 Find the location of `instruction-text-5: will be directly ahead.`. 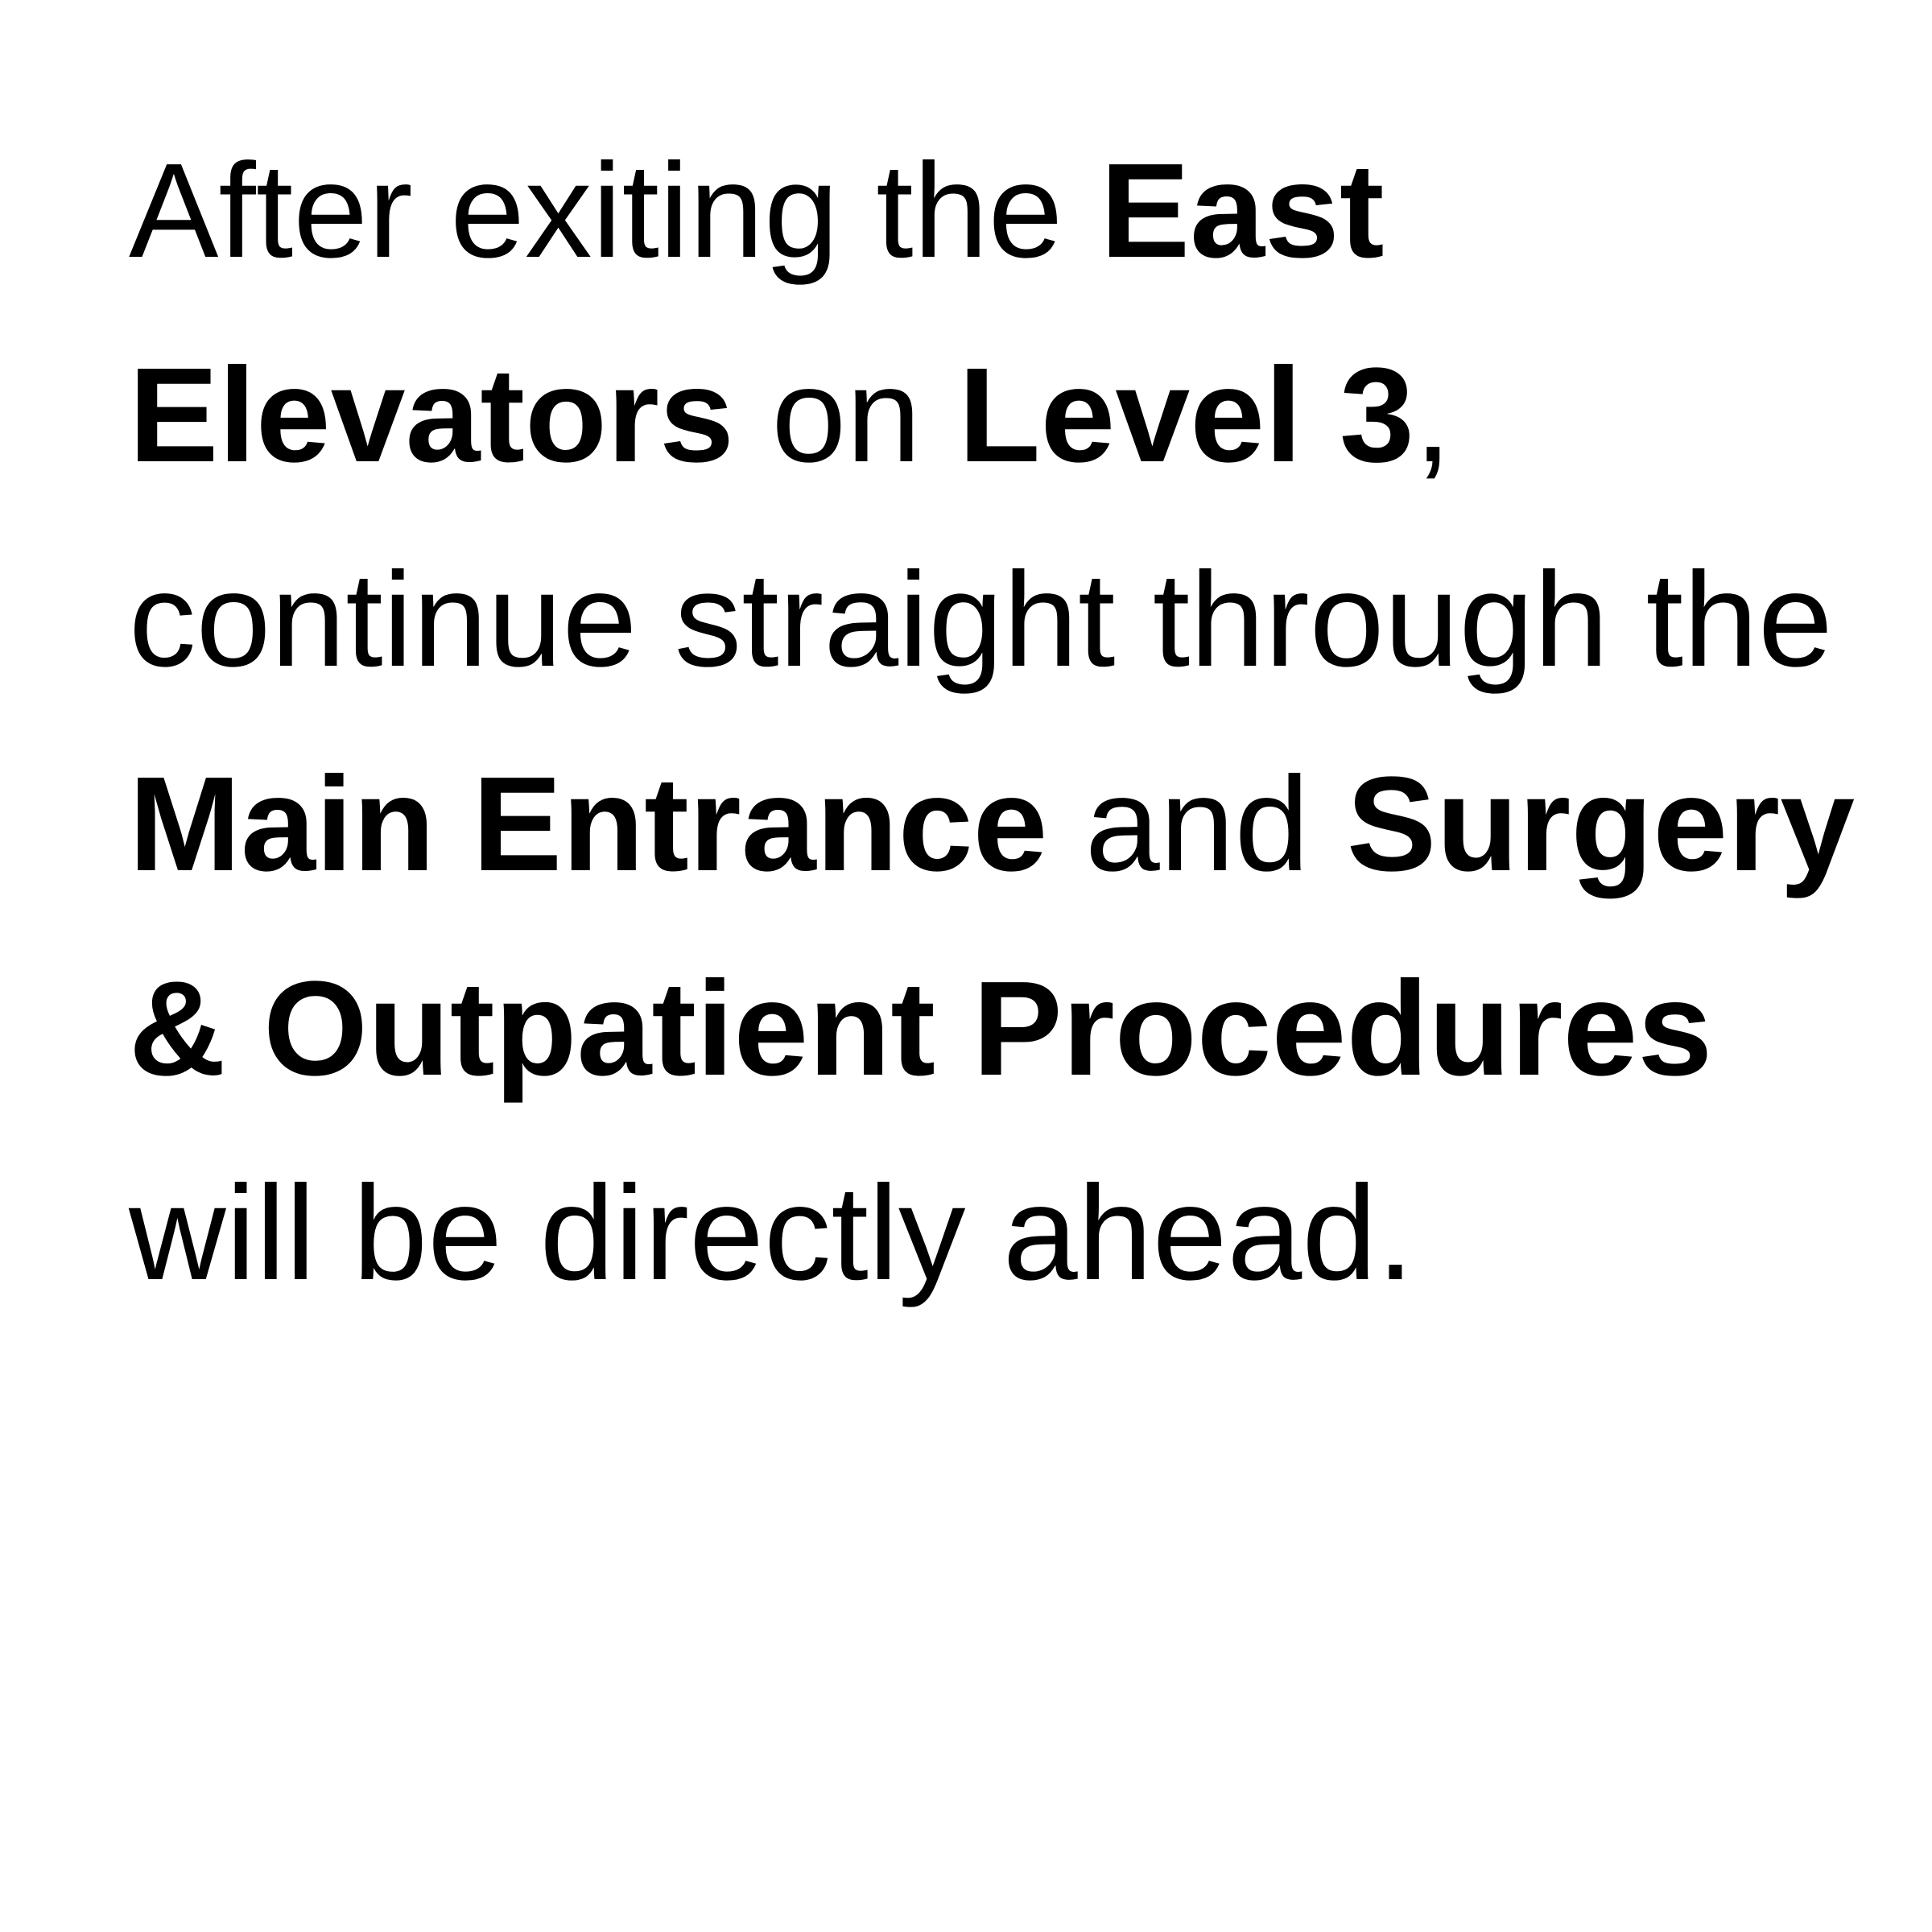

instruction-text-5: will be directly ahead. is located at coordinates (771, 1233).